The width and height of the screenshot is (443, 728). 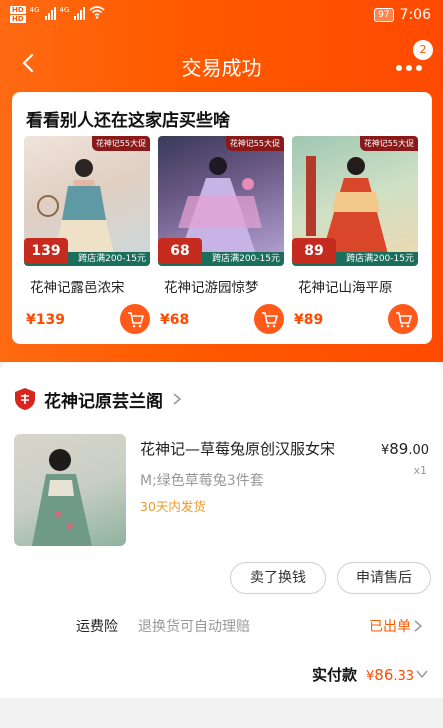 I want to click on notification-badge: 2, so click(x=423, y=50).